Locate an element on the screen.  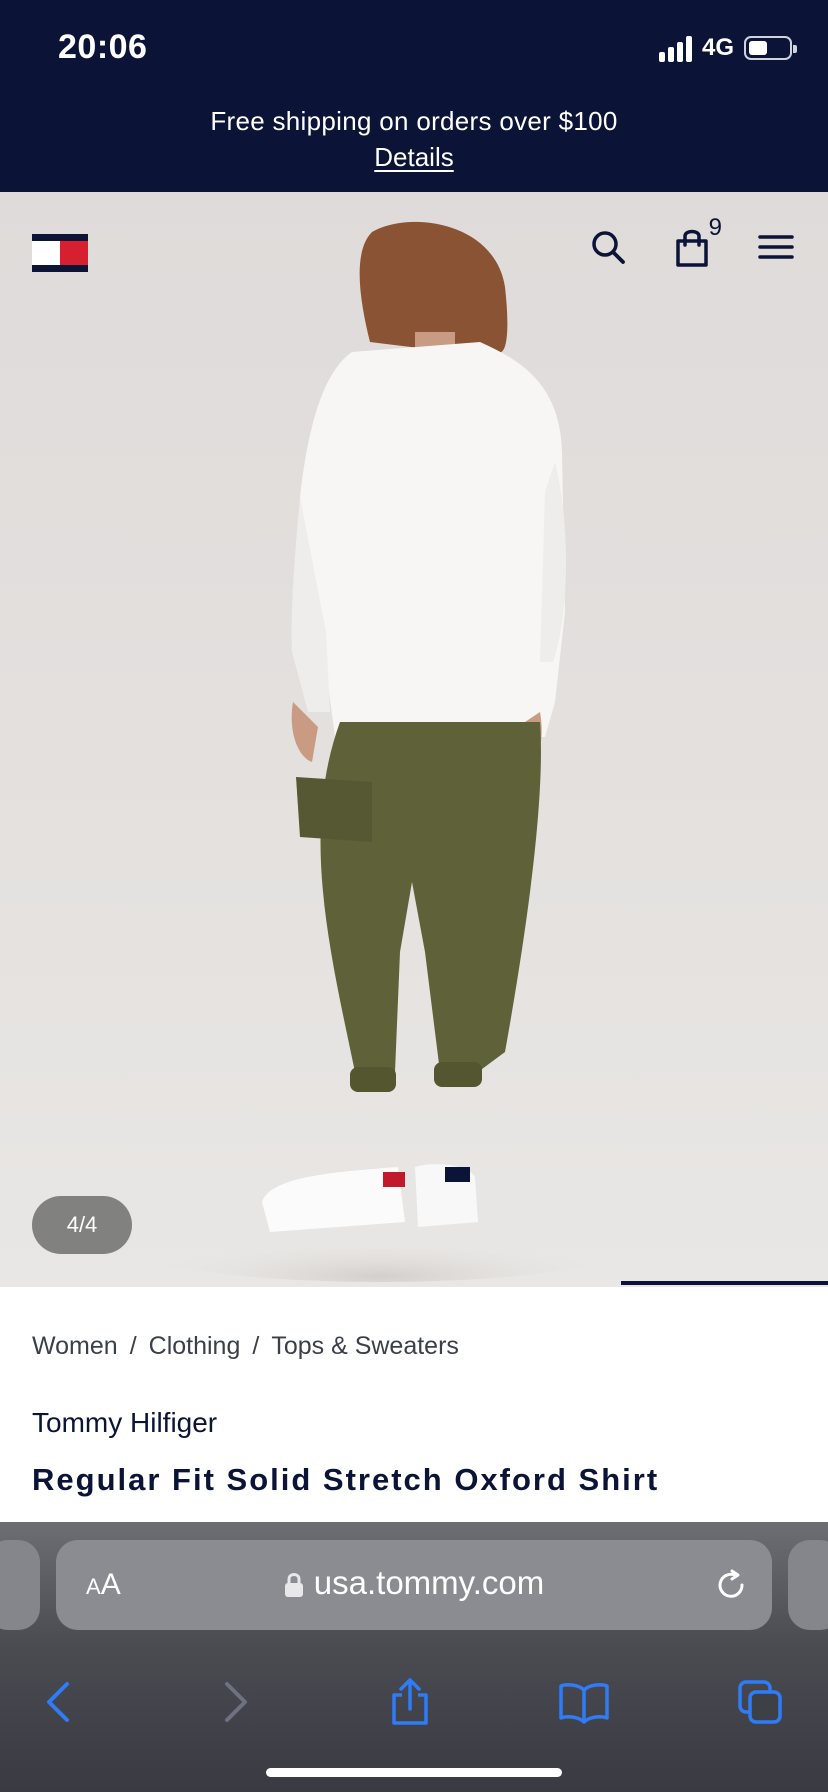
back-button is located at coordinates (58, 1702).